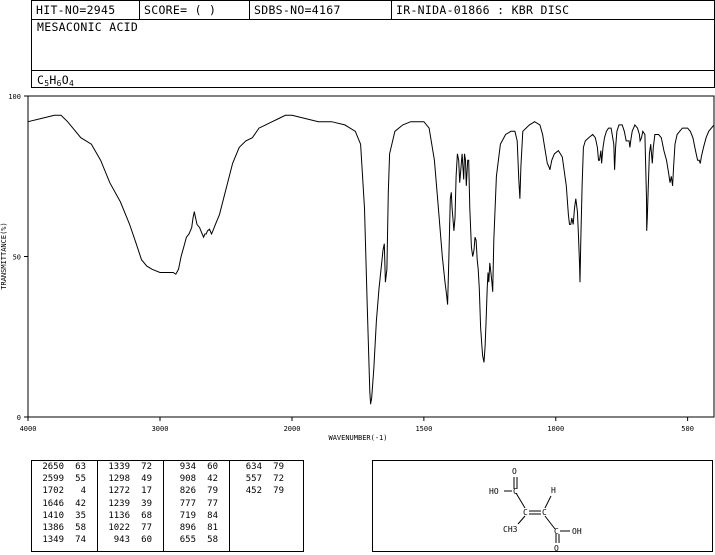 This screenshot has width=715, height=555. I want to click on peak-table-column: 934 60 908 42 826 79 777 77 719 84 896 81 655 58, so click(197, 506).